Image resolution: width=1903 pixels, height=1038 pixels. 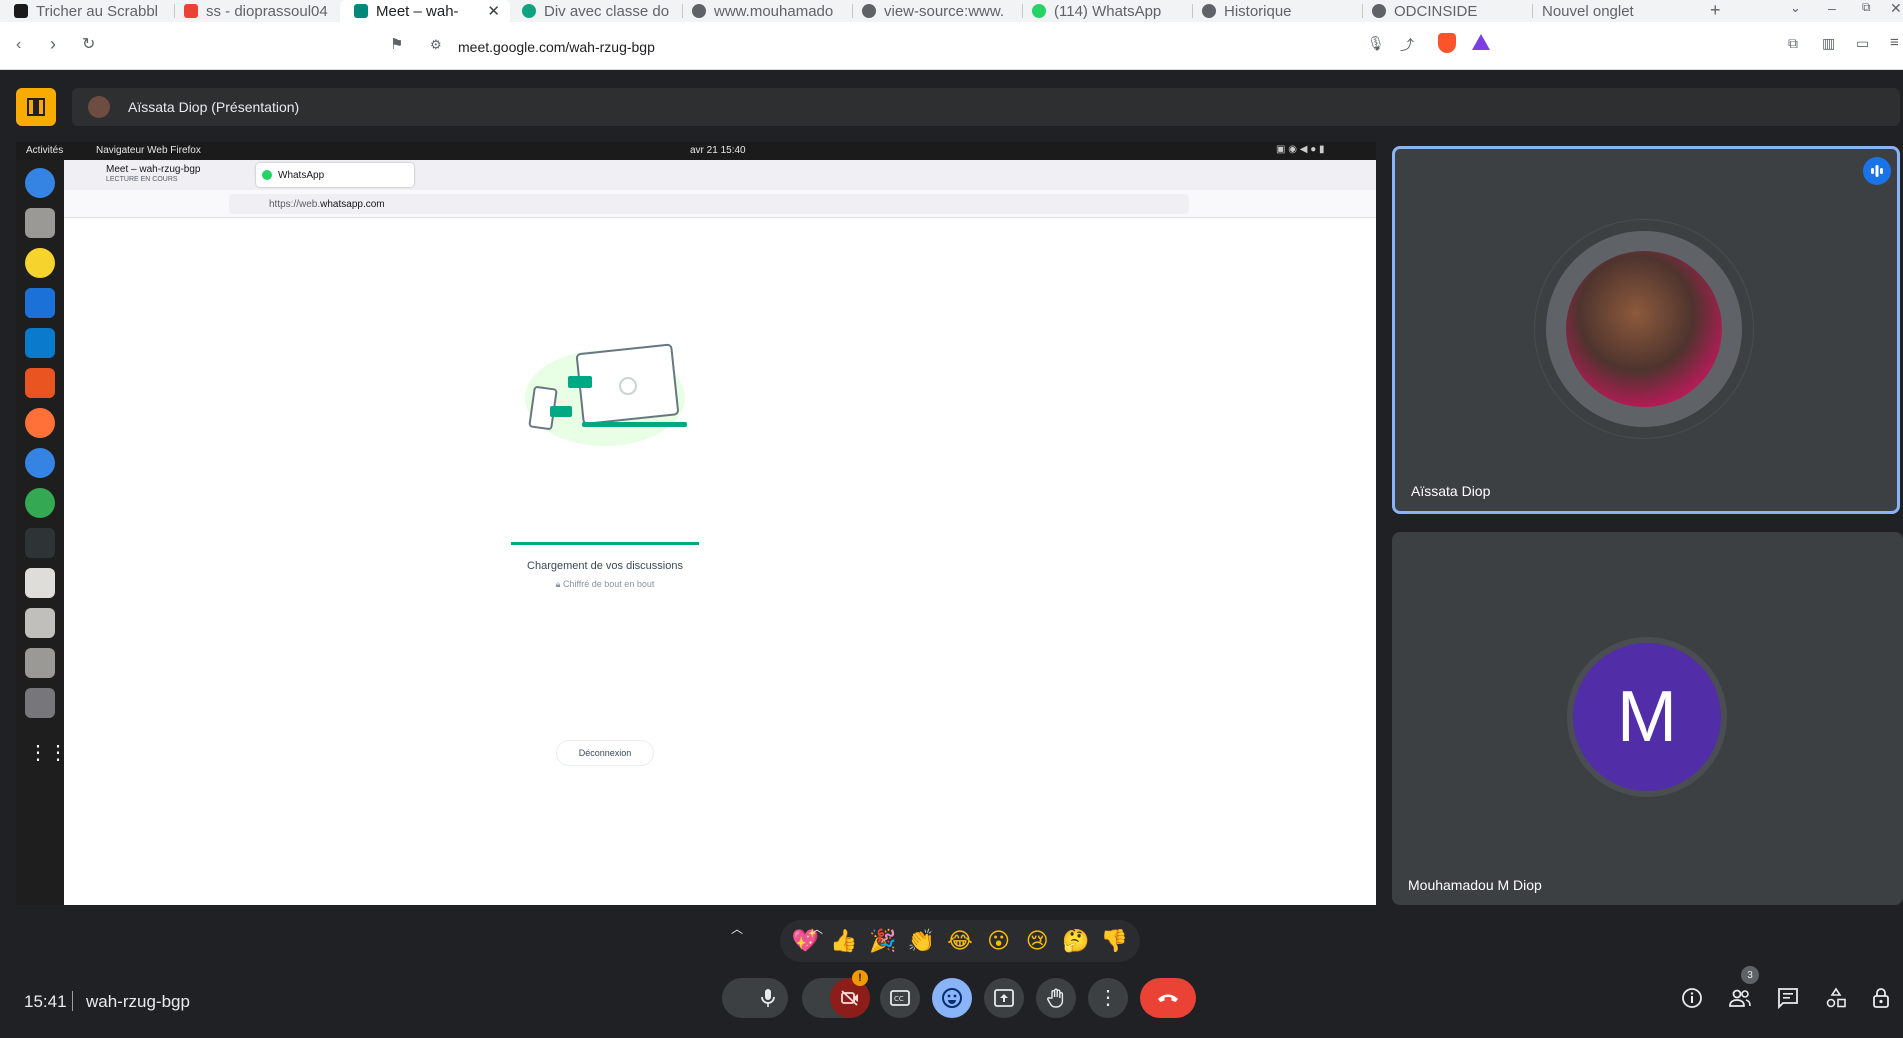 What do you see at coordinates (860, 978) in the screenshot?
I see `warning-badge-icon: !` at bounding box center [860, 978].